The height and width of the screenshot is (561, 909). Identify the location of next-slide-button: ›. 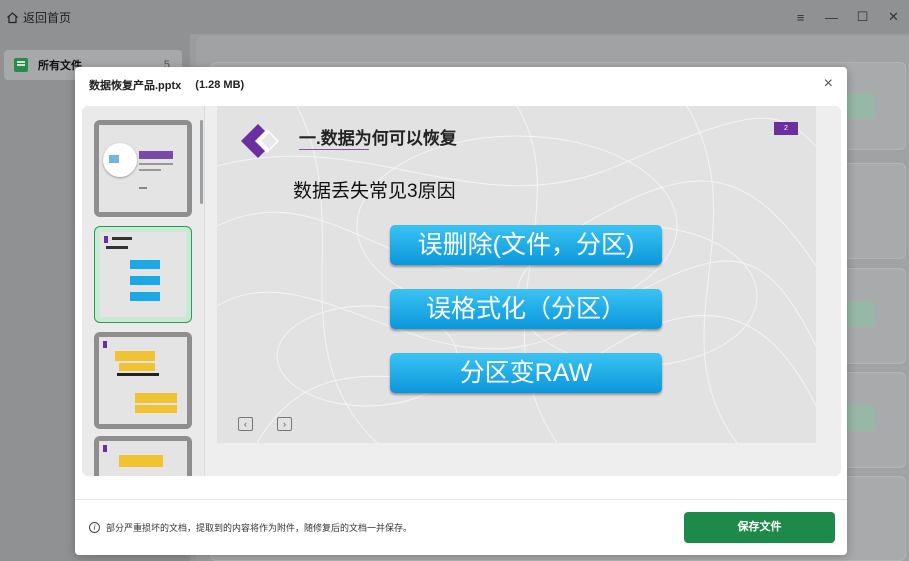
(284, 424).